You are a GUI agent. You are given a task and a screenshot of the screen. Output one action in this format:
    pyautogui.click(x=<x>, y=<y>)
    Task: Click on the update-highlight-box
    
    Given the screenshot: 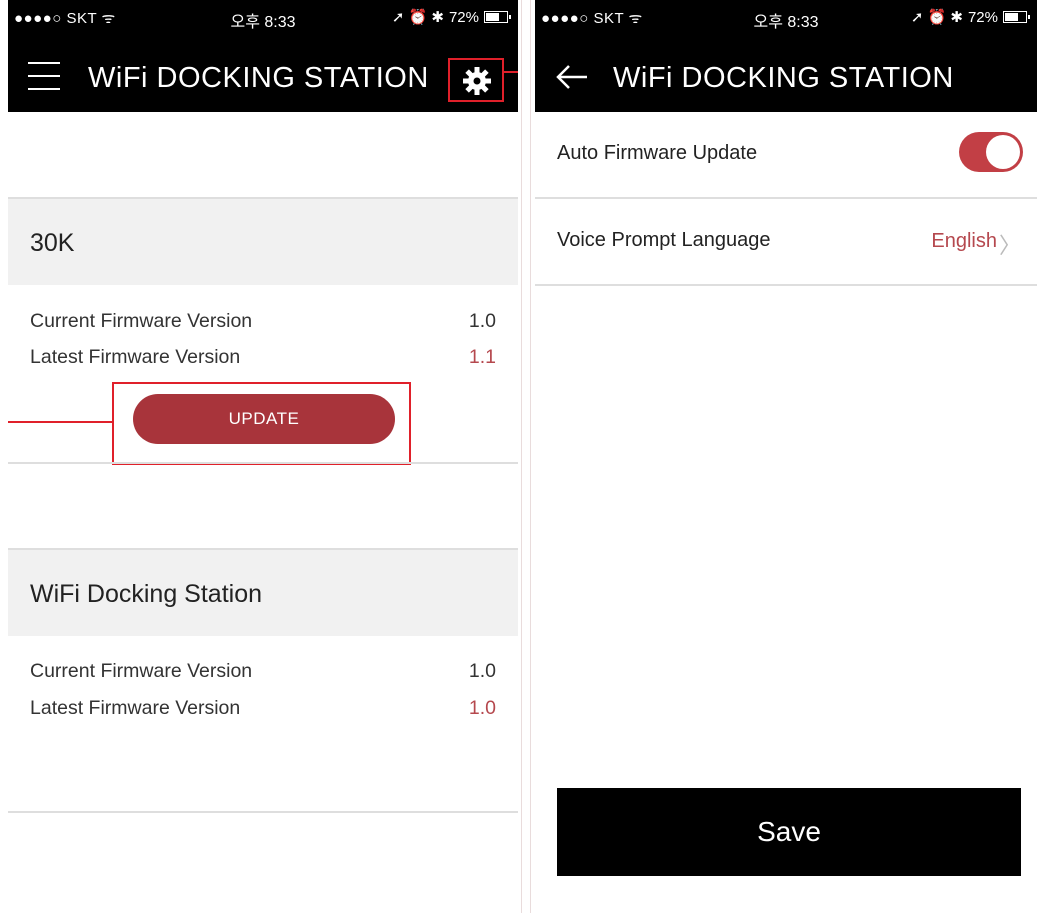 What is the action you would take?
    pyautogui.click(x=261, y=423)
    